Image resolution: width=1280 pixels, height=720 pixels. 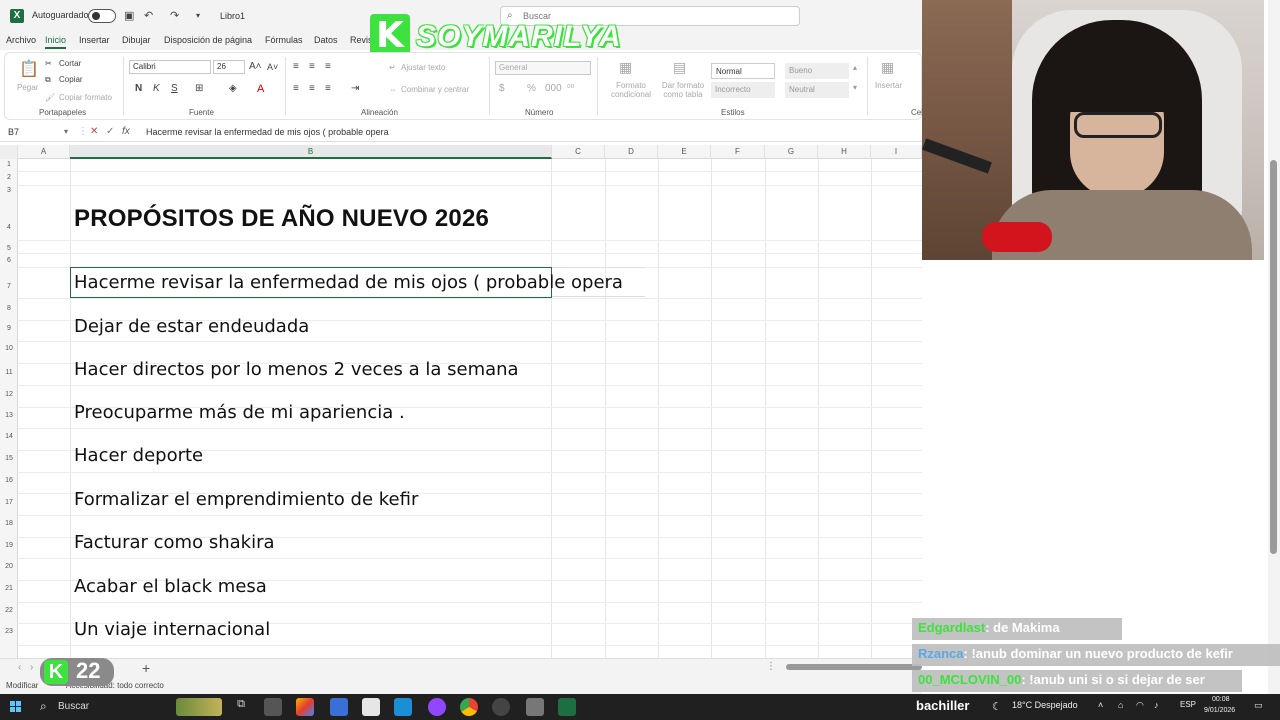 I want to click on column-header: H, so click(x=844, y=152).